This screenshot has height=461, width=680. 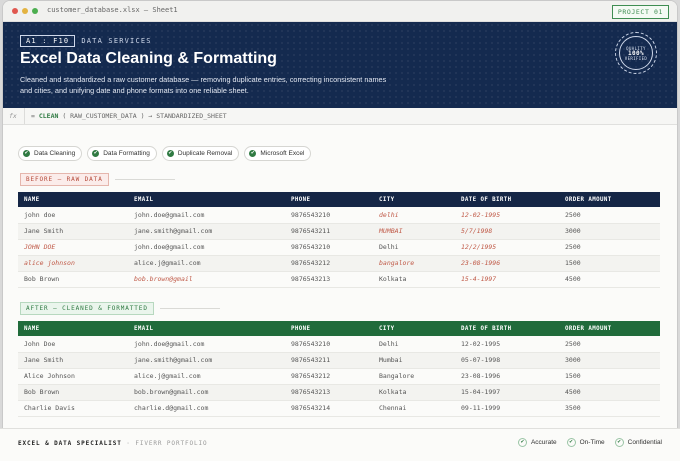 What do you see at coordinates (507, 344) in the screenshot?
I see `table-cell: 12-02-1995` at bounding box center [507, 344].